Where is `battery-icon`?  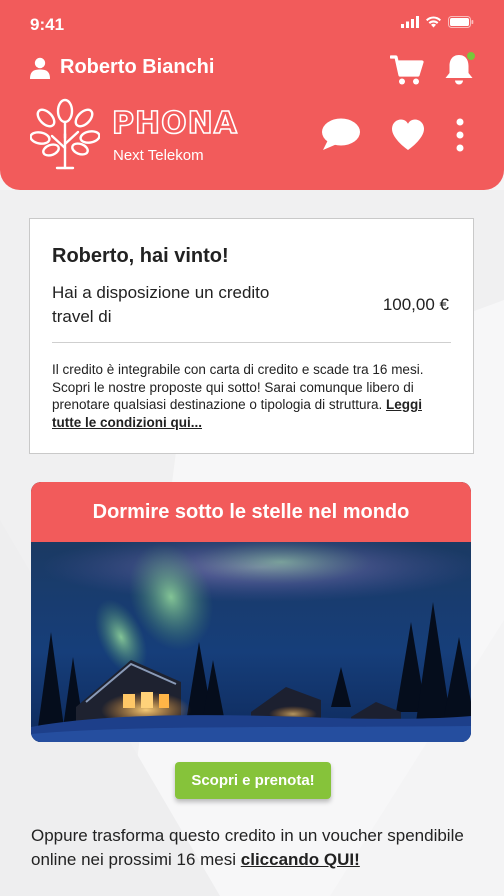
battery-icon is located at coordinates (461, 22).